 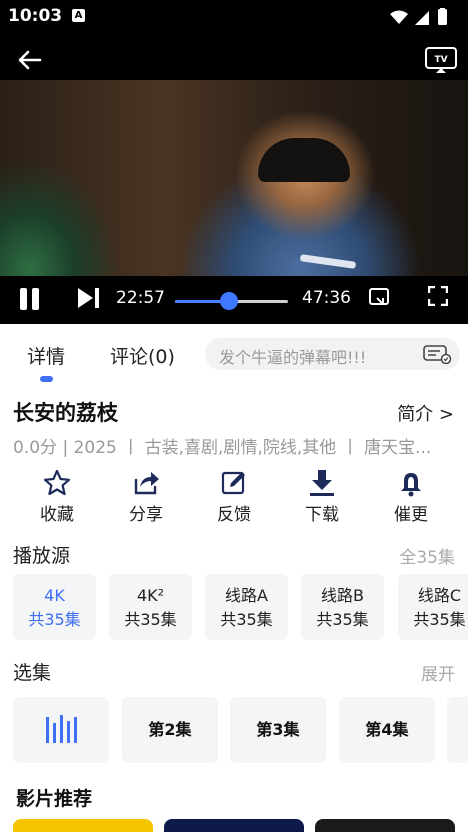 I want to click on system-status-icons, so click(x=418, y=16).